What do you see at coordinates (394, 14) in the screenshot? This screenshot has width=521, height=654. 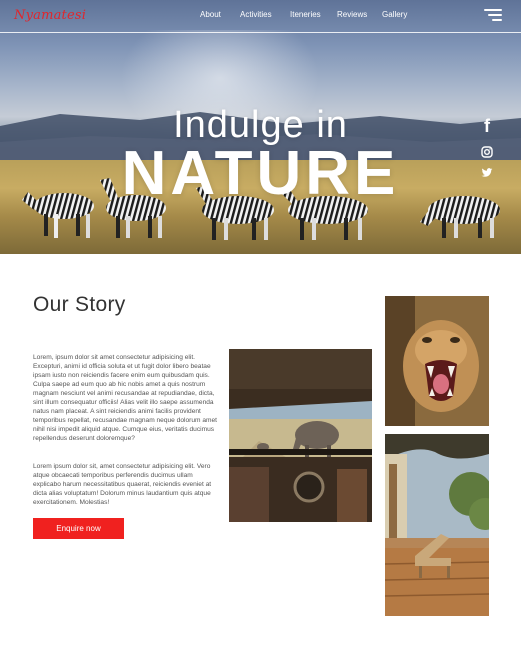 I see `nav-gallery: Gallery` at bounding box center [394, 14].